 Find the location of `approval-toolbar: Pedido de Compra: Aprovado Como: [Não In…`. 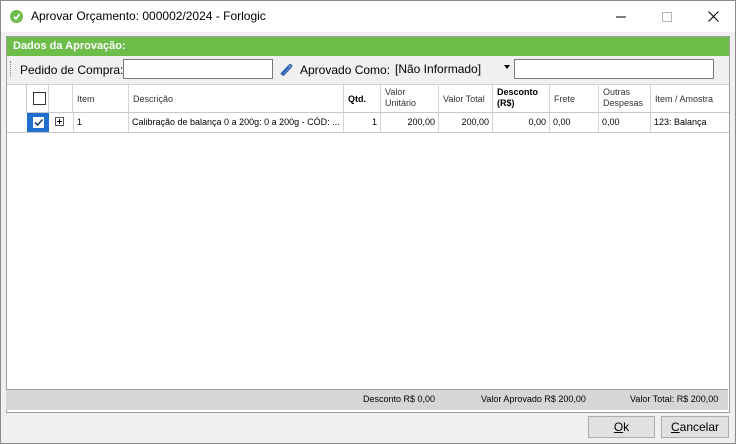

approval-toolbar: Pedido de Compra: Aprovado Como: [Não In… is located at coordinates (368, 70).